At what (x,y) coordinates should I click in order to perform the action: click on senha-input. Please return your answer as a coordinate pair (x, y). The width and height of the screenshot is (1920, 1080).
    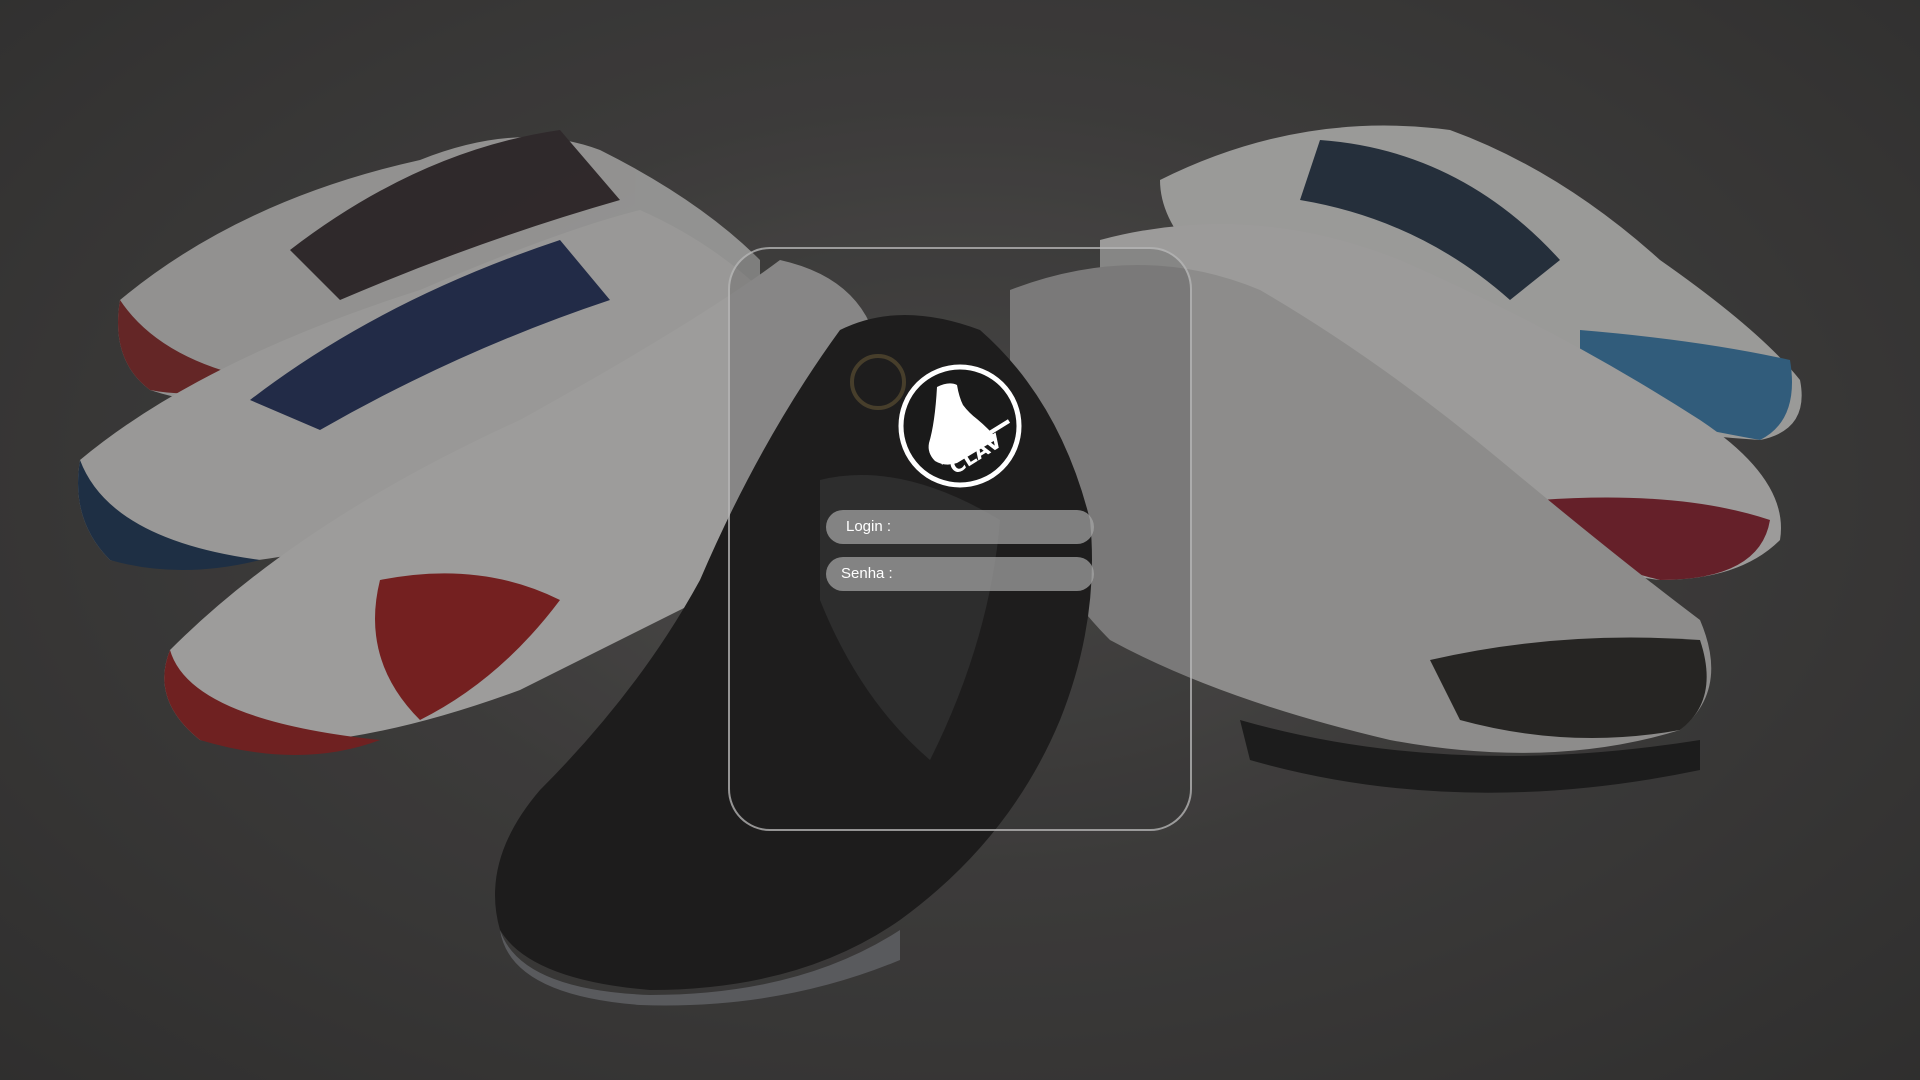
    Looking at the image, I should click on (998, 575).